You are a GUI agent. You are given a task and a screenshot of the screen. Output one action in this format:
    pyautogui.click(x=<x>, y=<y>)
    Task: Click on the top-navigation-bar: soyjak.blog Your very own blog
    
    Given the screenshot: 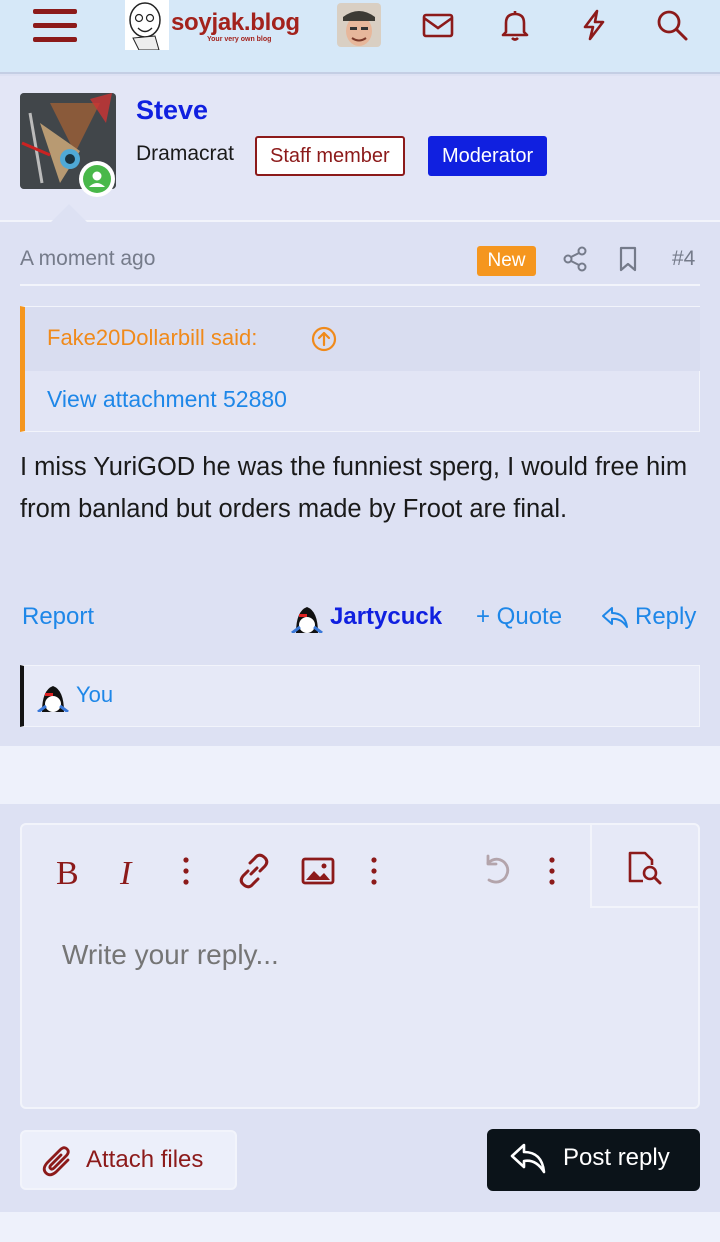 What is the action you would take?
    pyautogui.click(x=360, y=37)
    